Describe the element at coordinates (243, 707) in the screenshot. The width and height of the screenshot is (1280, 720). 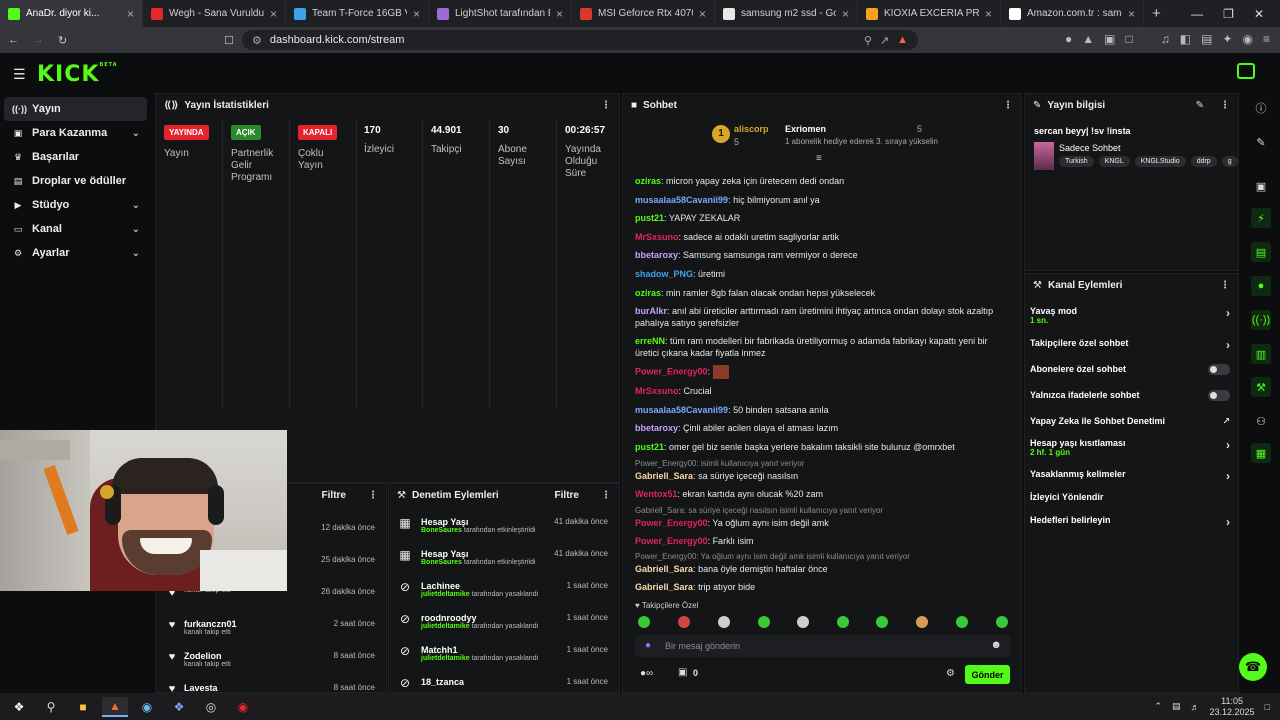
I see `app-icon: ◉` at that location.